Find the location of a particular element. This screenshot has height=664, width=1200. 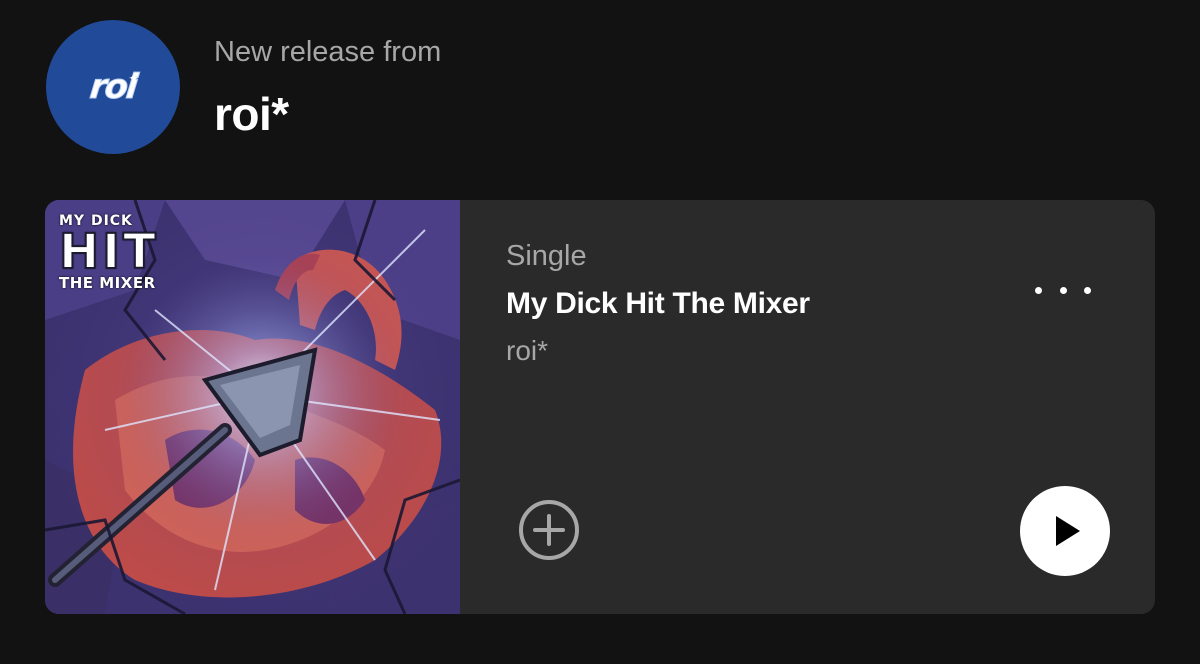

add-to-library-button is located at coordinates (549, 530).